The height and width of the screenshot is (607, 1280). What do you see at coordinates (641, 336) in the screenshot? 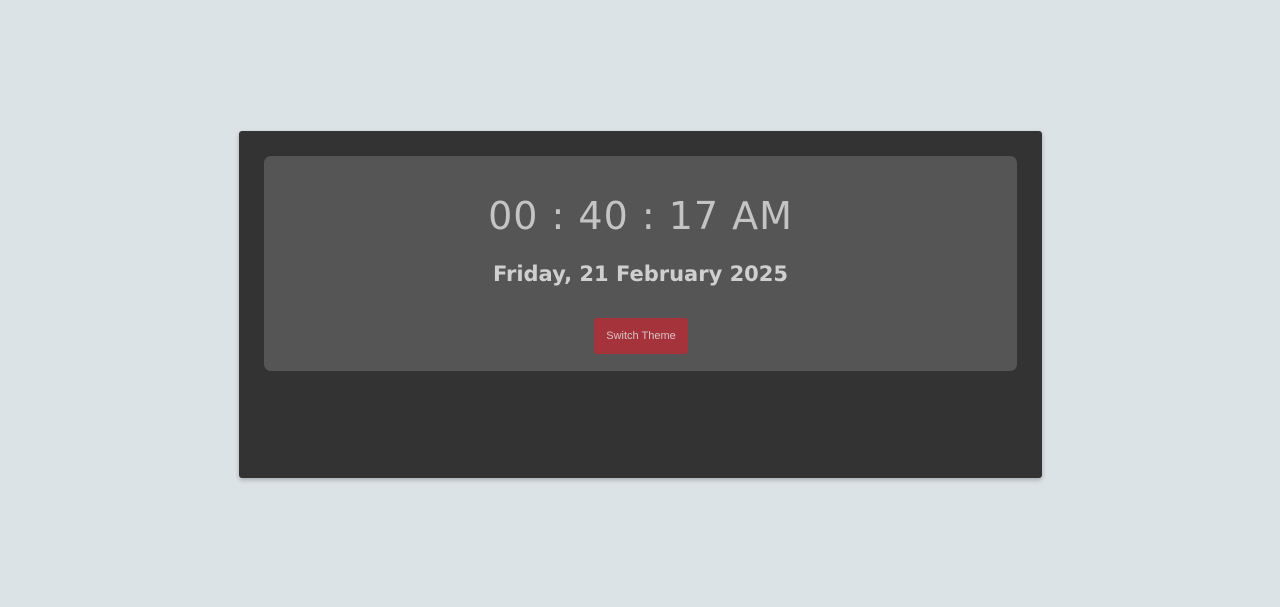
I see `switch-theme-button: Switch Theme` at bounding box center [641, 336].